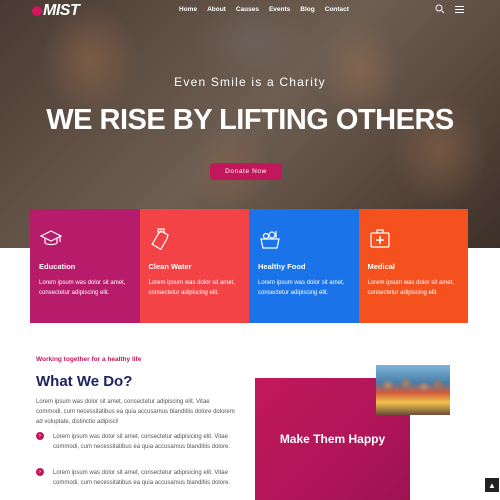 The height and width of the screenshot is (500, 500). Describe the element at coordinates (159, 239) in the screenshot. I see `water-bottle-icon` at that location.